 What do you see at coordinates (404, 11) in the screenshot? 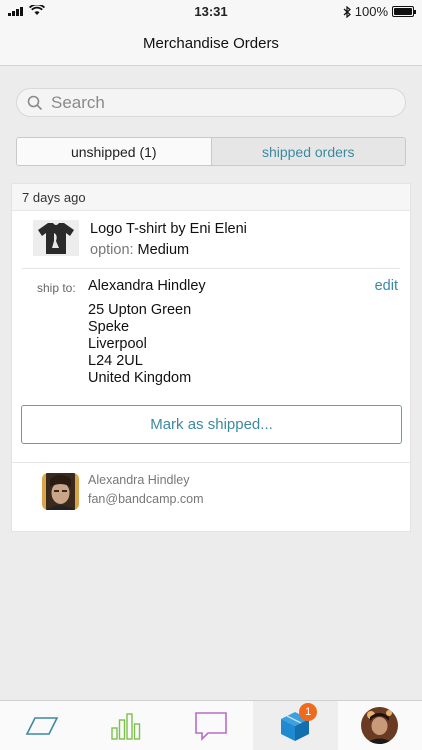
I see `battery-icon` at bounding box center [404, 11].